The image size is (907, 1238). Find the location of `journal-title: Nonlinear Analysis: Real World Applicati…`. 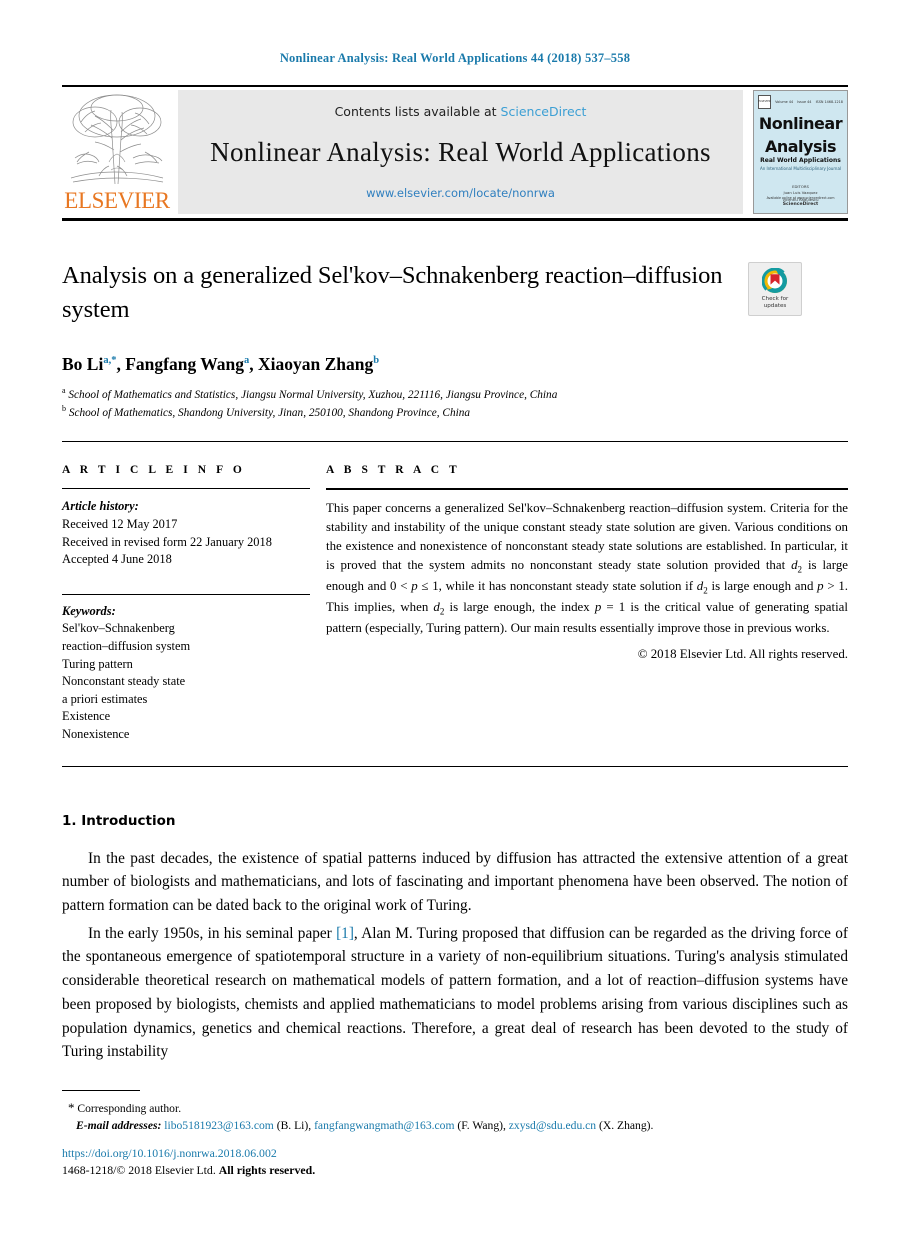

journal-title: Nonlinear Analysis: Real World Applicati… is located at coordinates (460, 152).